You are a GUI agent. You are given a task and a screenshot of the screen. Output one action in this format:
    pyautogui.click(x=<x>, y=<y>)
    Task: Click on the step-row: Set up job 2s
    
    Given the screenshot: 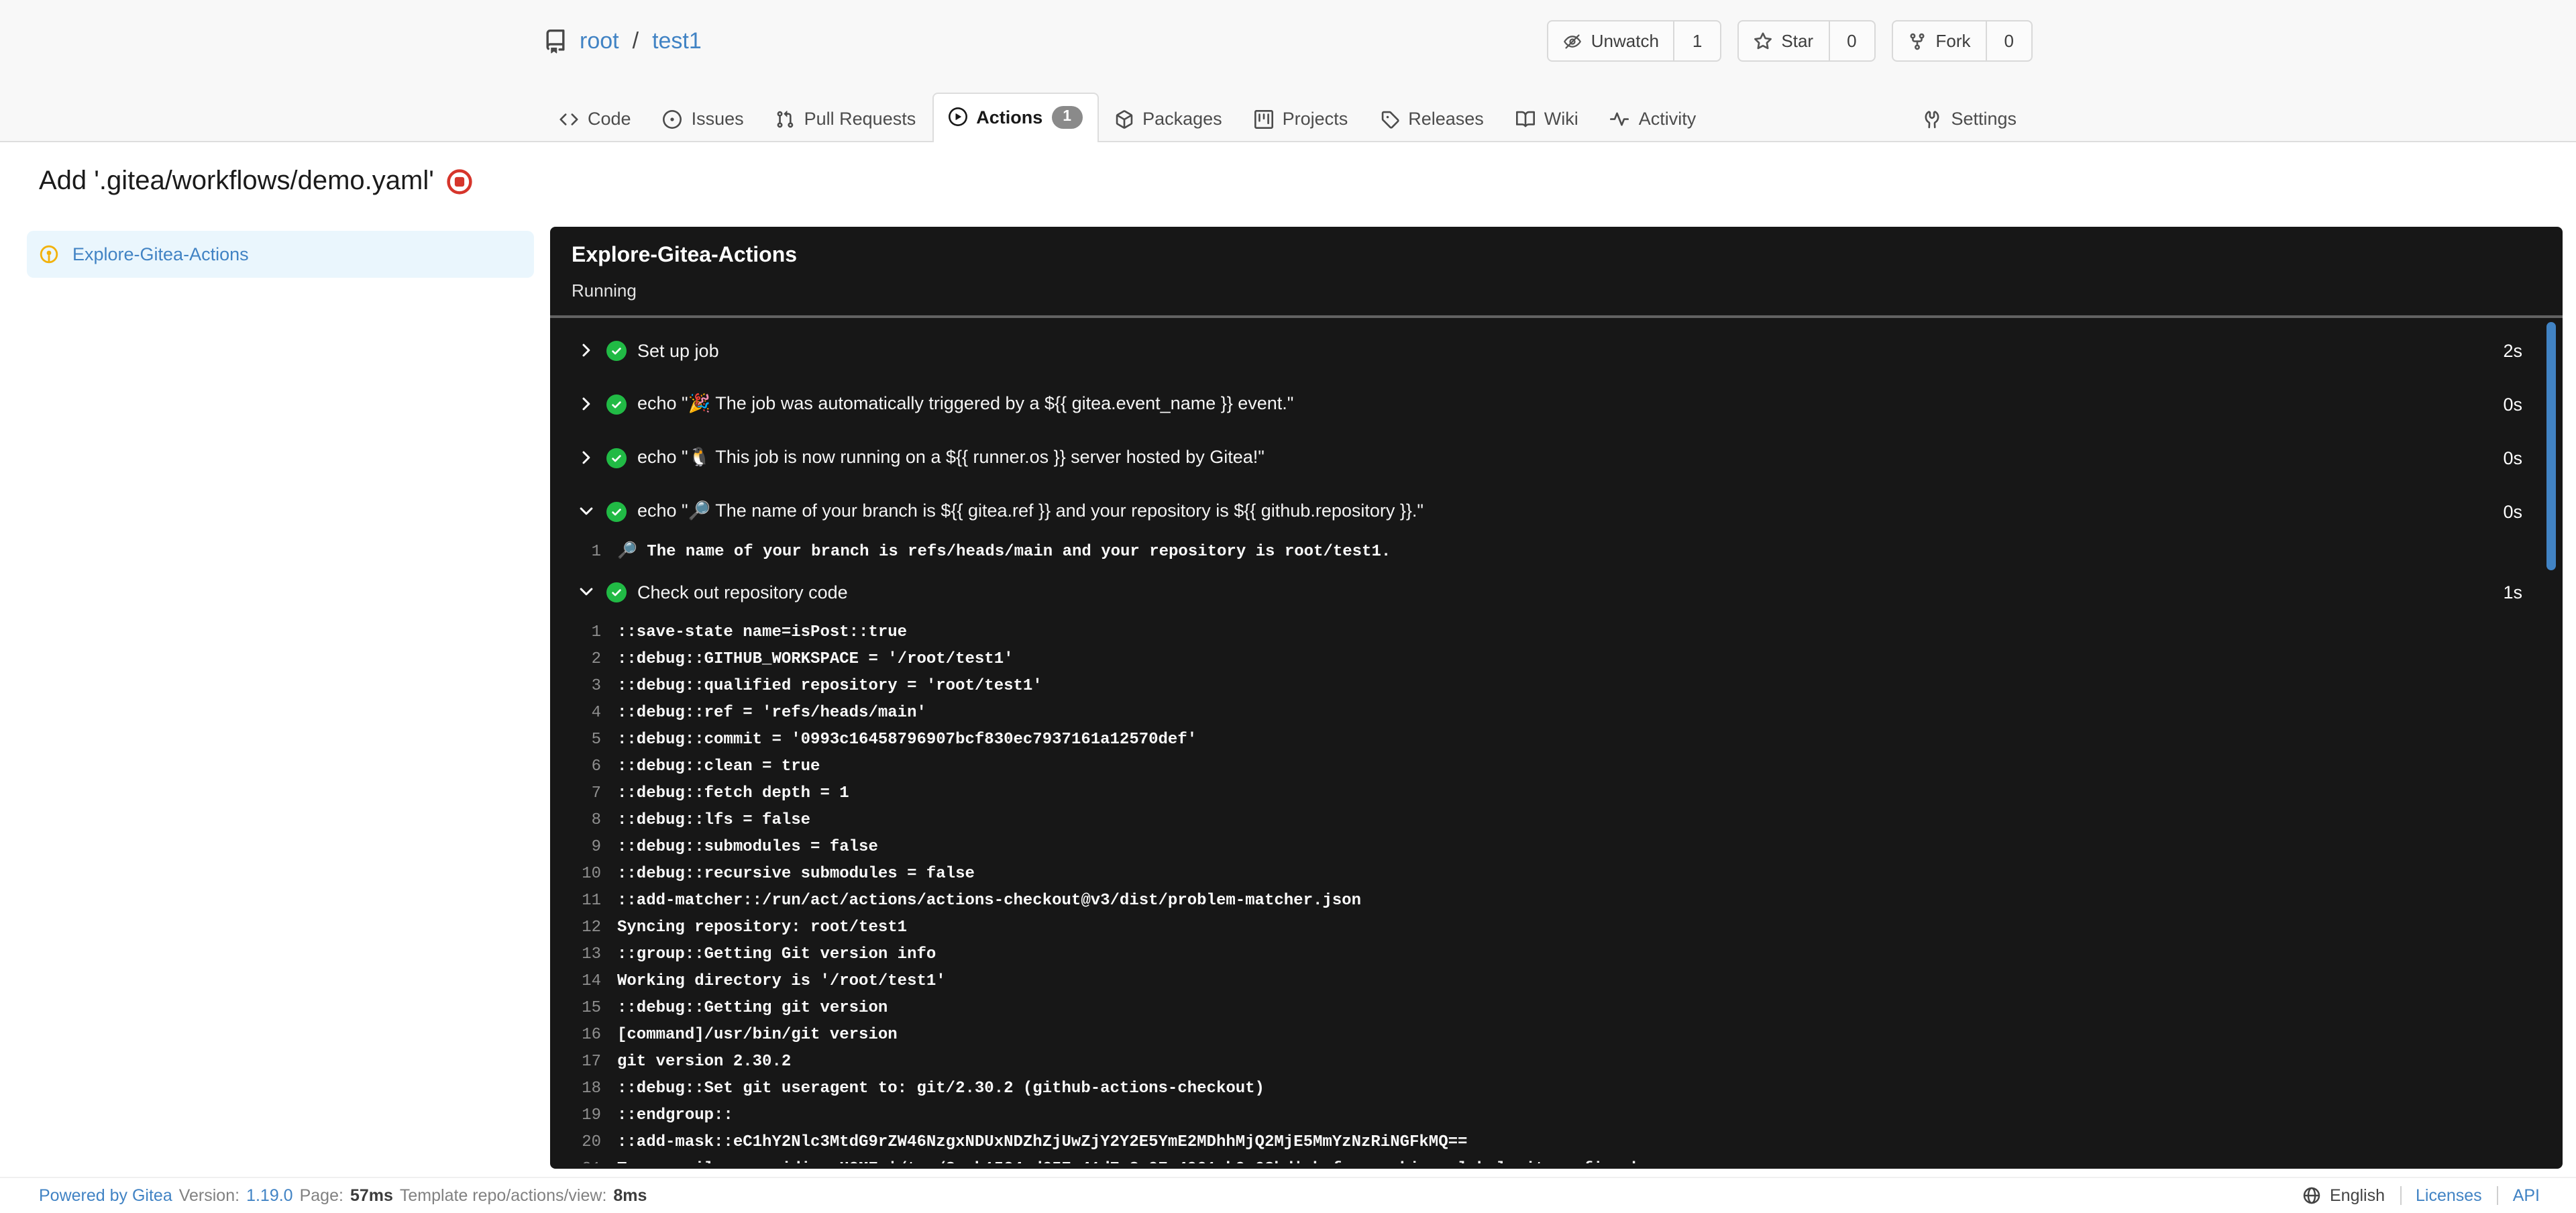 What is the action you would take?
    pyautogui.click(x=1556, y=350)
    